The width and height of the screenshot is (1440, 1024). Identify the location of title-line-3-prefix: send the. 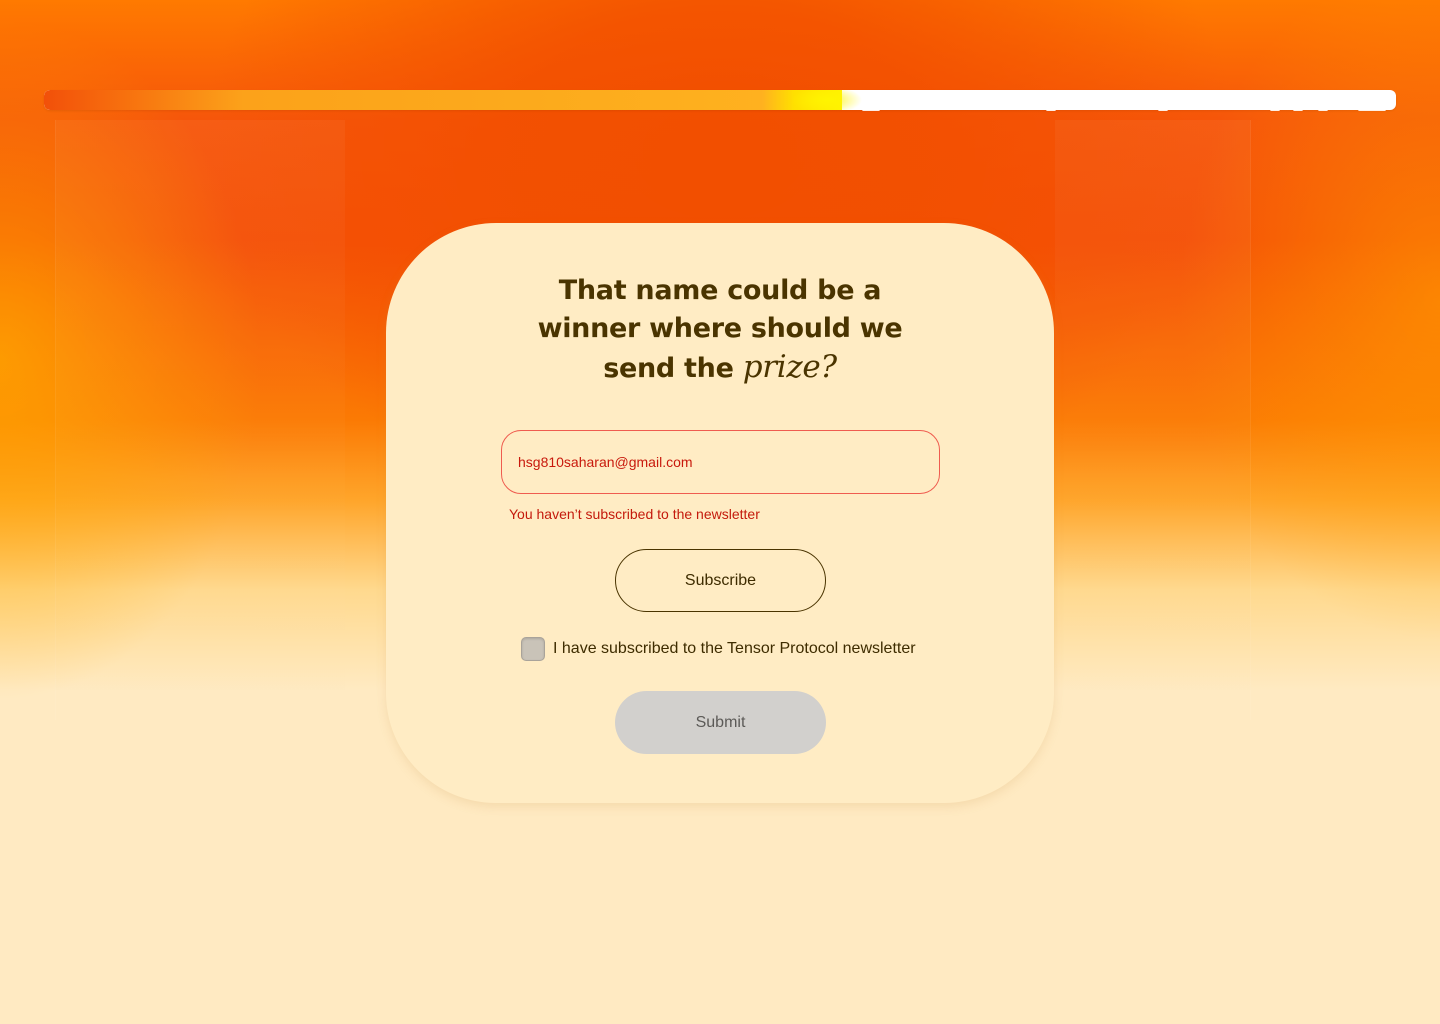
(673, 368).